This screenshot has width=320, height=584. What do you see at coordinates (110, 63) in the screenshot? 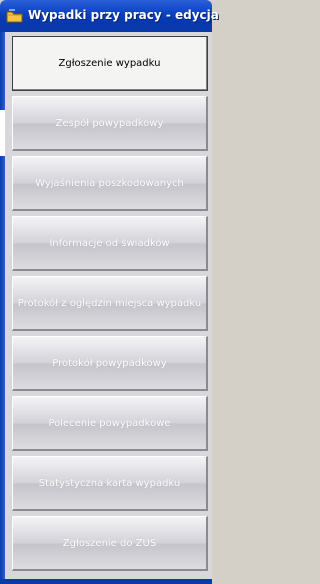
I see `button-zgloszenie-wypadku: Zgłoszenie wypadku` at bounding box center [110, 63].